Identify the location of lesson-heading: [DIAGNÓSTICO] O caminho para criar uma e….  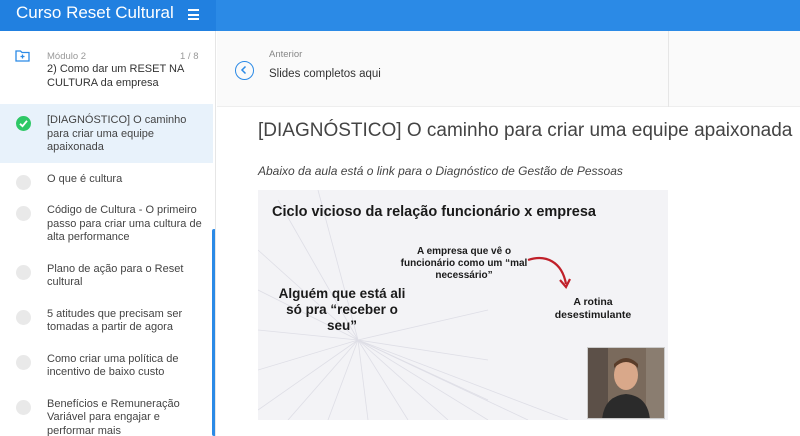
(525, 130).